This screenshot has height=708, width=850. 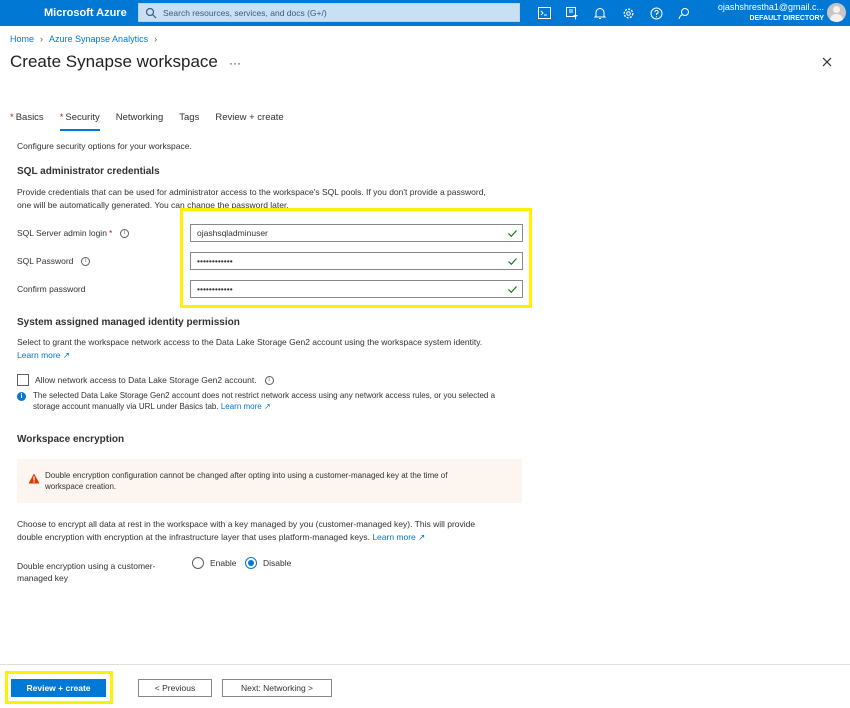 I want to click on encryption-learn-more-link: Learn more, so click(x=393, y=537).